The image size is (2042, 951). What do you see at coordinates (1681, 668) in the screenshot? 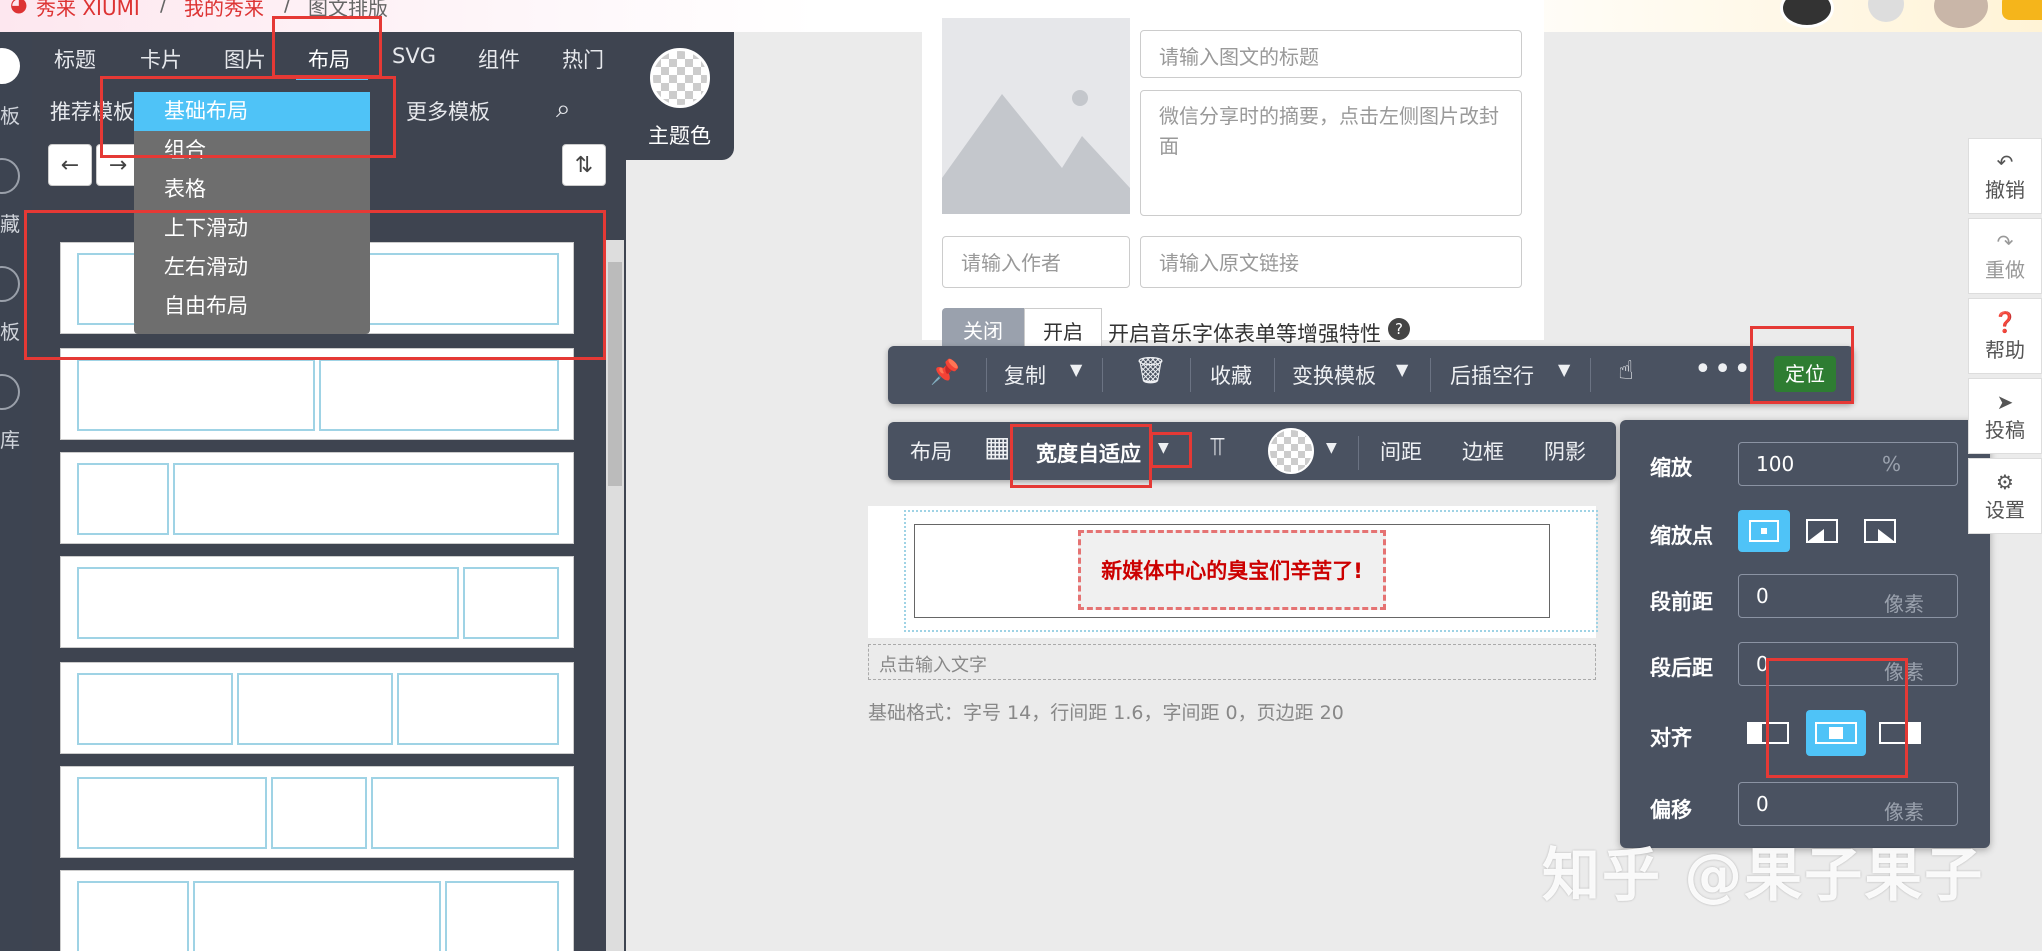
I see `after-spacing-label: 段后距` at bounding box center [1681, 668].